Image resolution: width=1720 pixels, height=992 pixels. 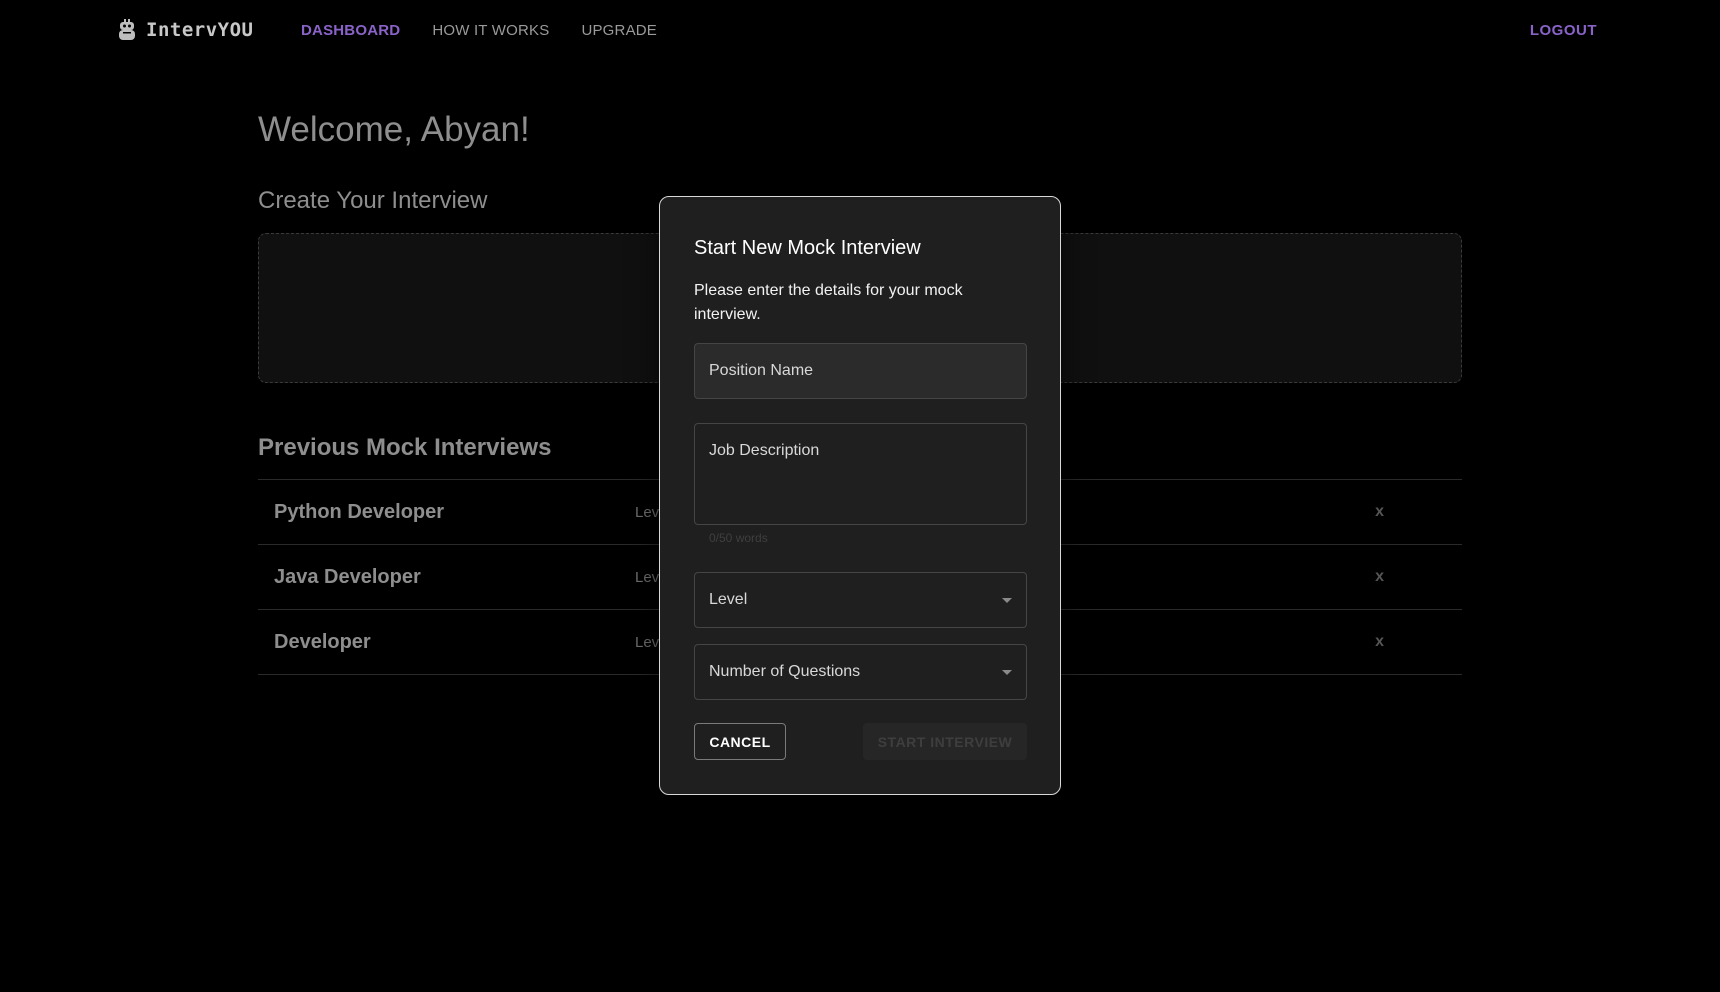 What do you see at coordinates (373, 200) in the screenshot?
I see `create-interview-heading: Create Your Interview` at bounding box center [373, 200].